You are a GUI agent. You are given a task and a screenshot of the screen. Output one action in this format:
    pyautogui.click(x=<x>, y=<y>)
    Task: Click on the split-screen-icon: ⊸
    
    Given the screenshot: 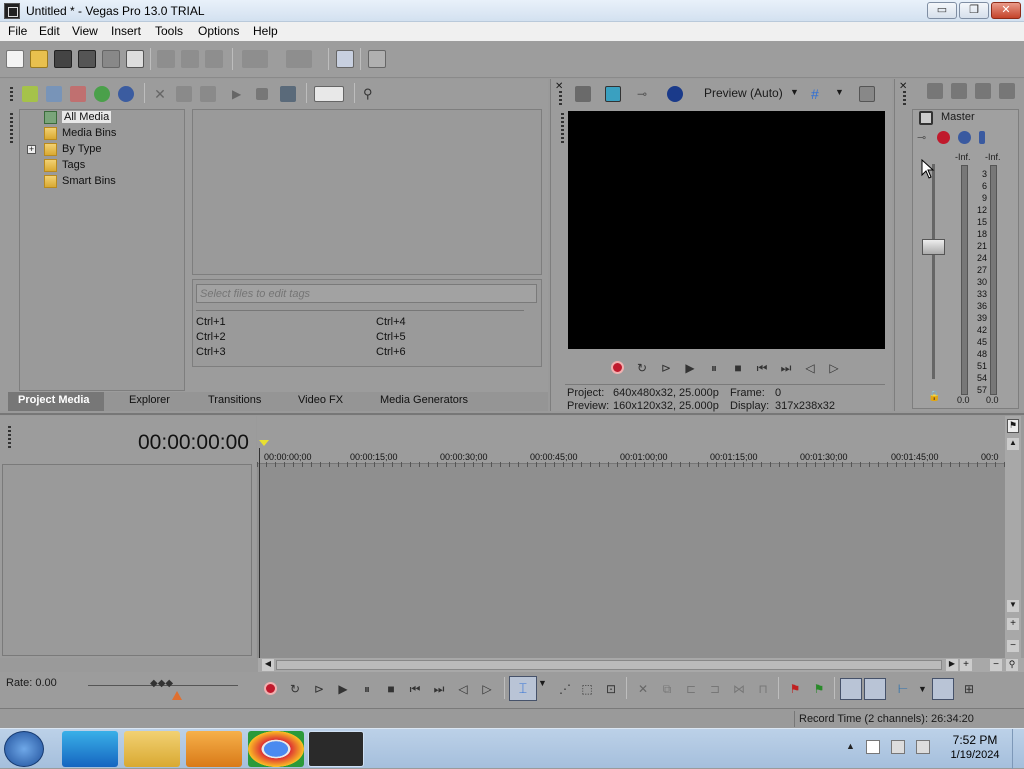 What is the action you would take?
    pyautogui.click(x=645, y=94)
    